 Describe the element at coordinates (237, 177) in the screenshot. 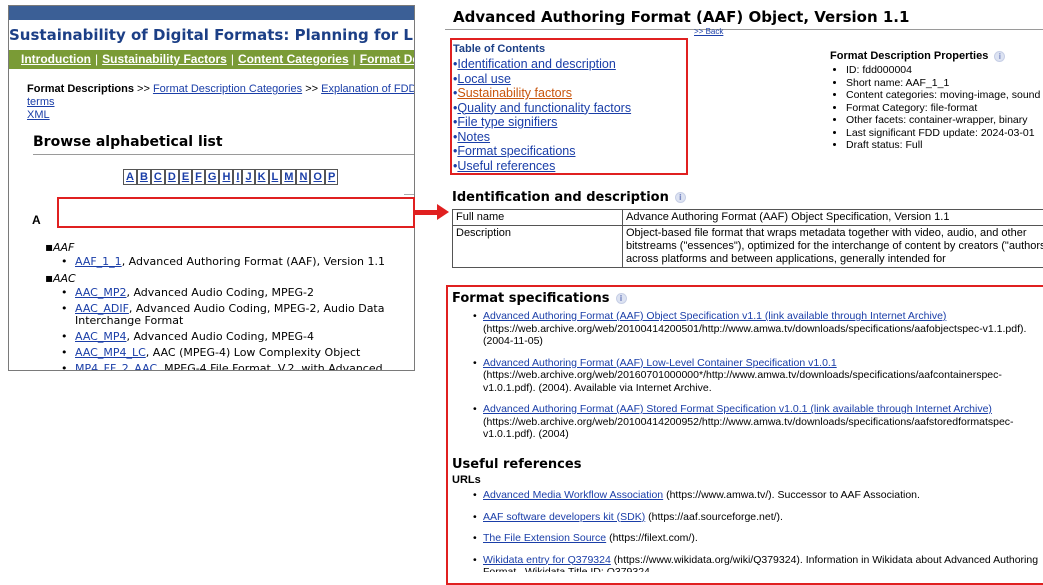

I see `letter-link-i: I` at that location.